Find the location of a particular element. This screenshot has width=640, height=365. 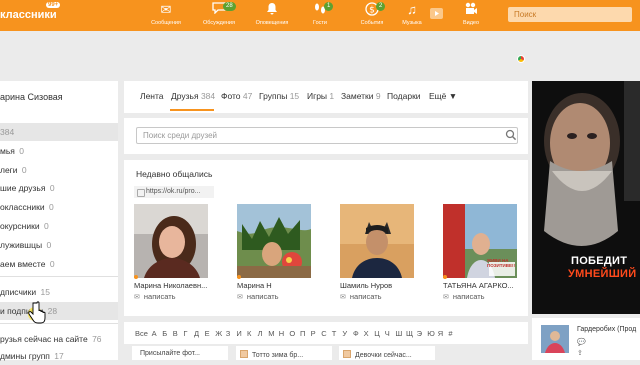

alphabet-letter: Я is located at coordinates (440, 333).